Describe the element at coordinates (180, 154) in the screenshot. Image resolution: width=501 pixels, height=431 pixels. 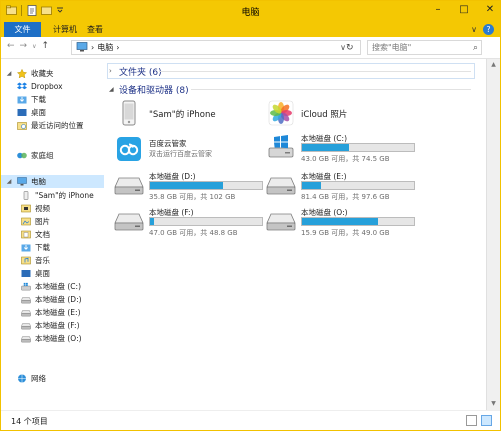
I see `device-baidu-cloud-subtitle: 双击运行百度云管家` at that location.